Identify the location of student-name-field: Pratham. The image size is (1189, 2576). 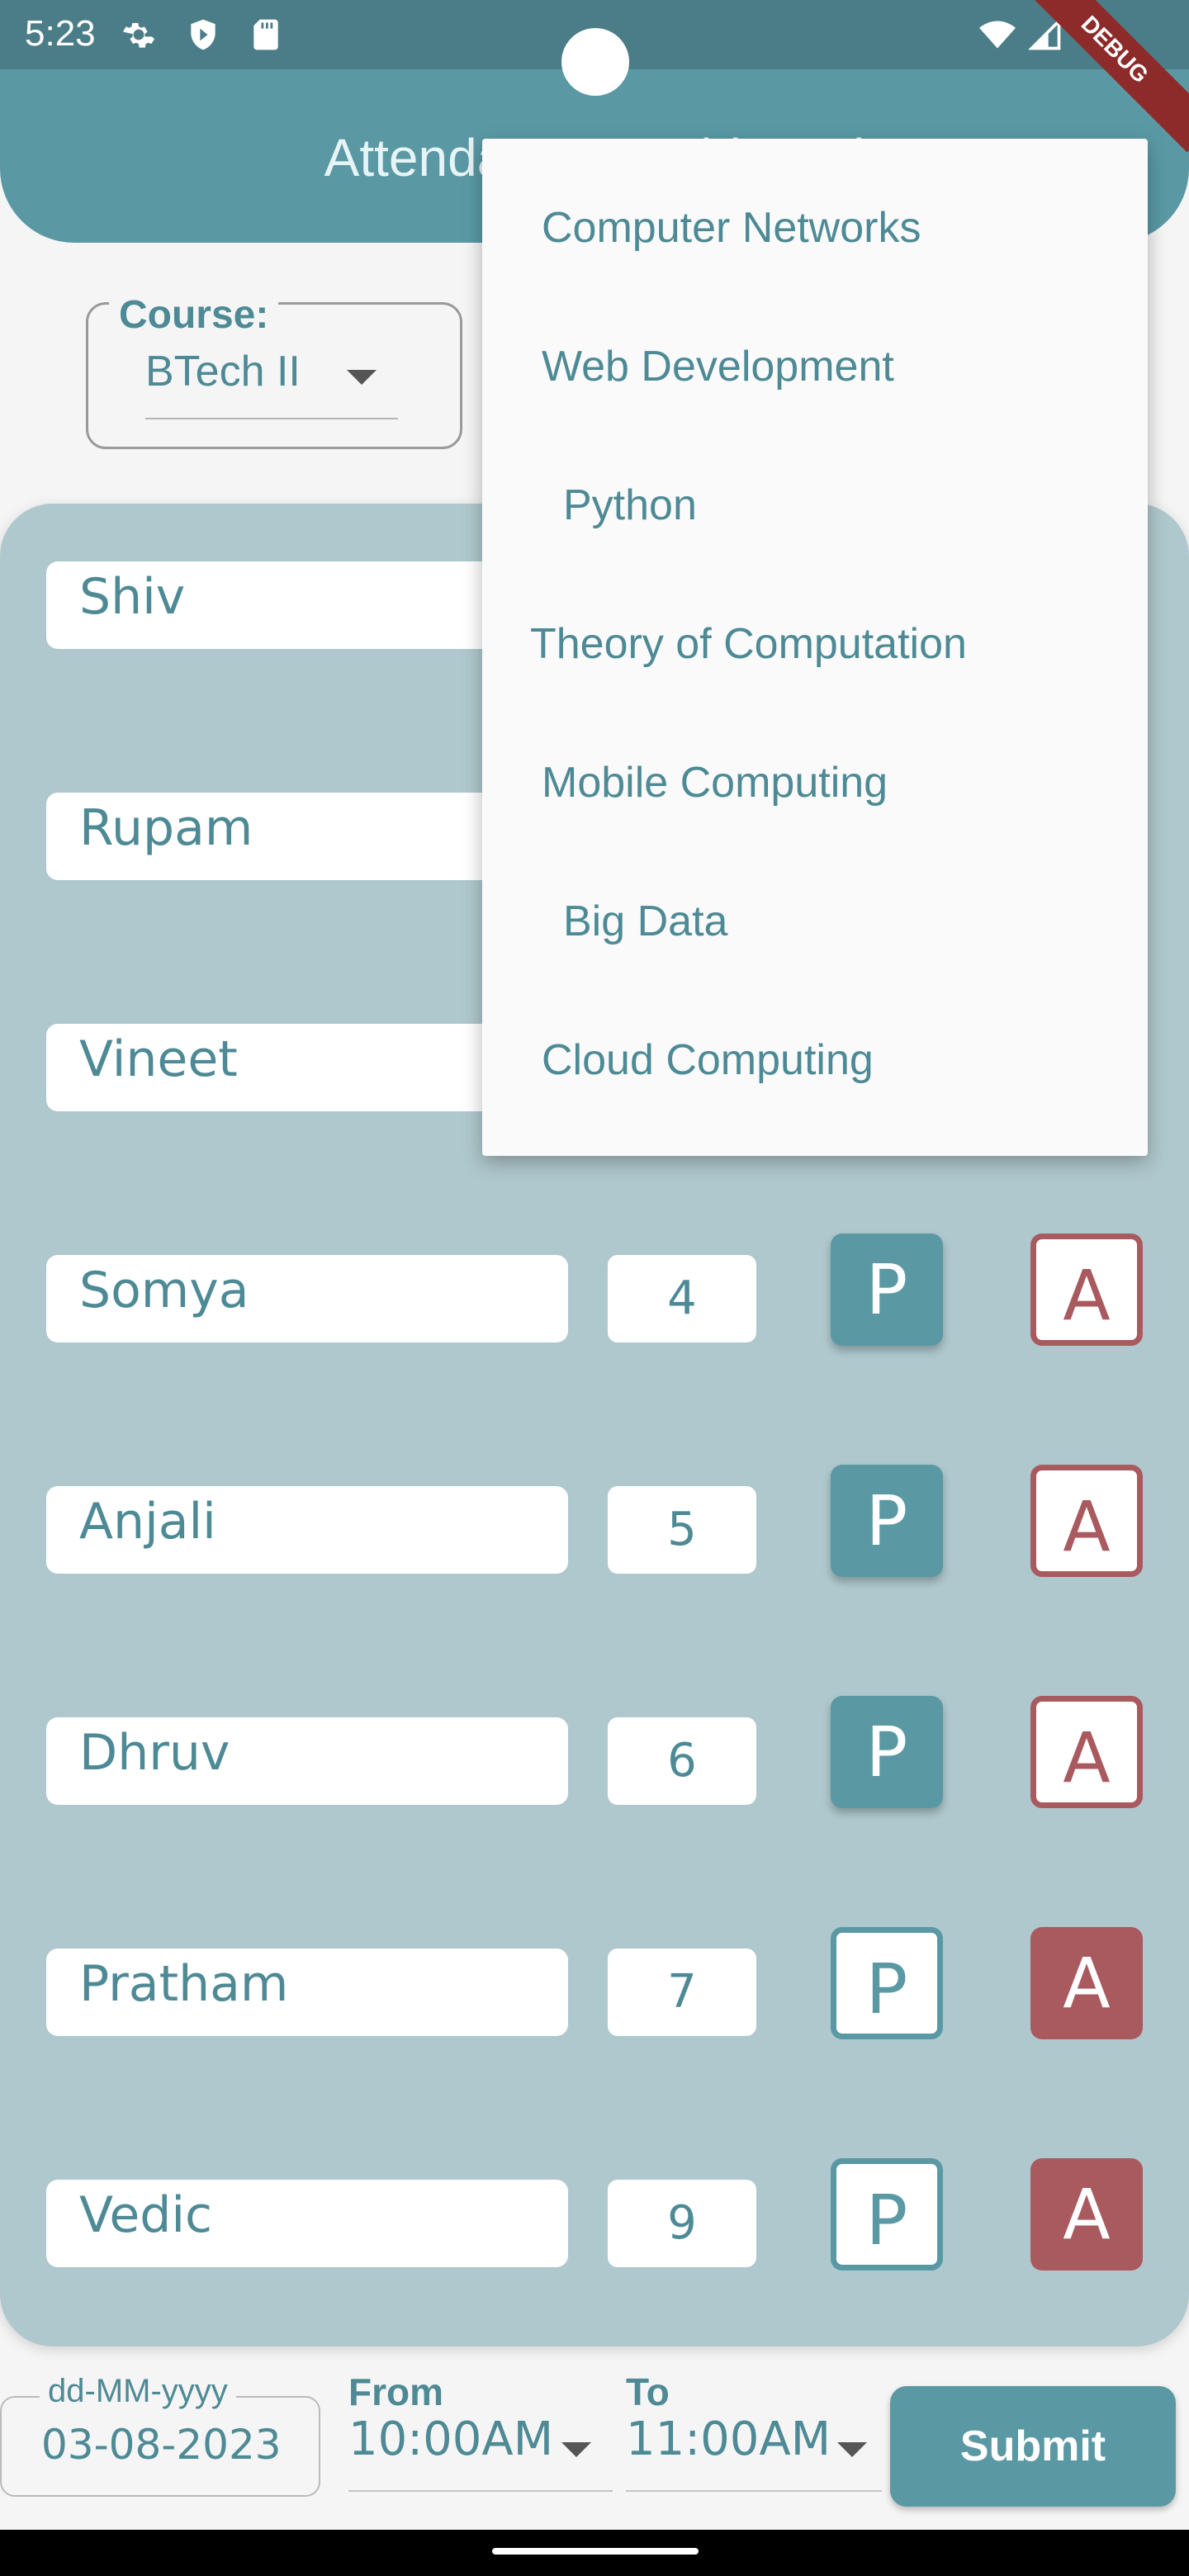
(307, 1992).